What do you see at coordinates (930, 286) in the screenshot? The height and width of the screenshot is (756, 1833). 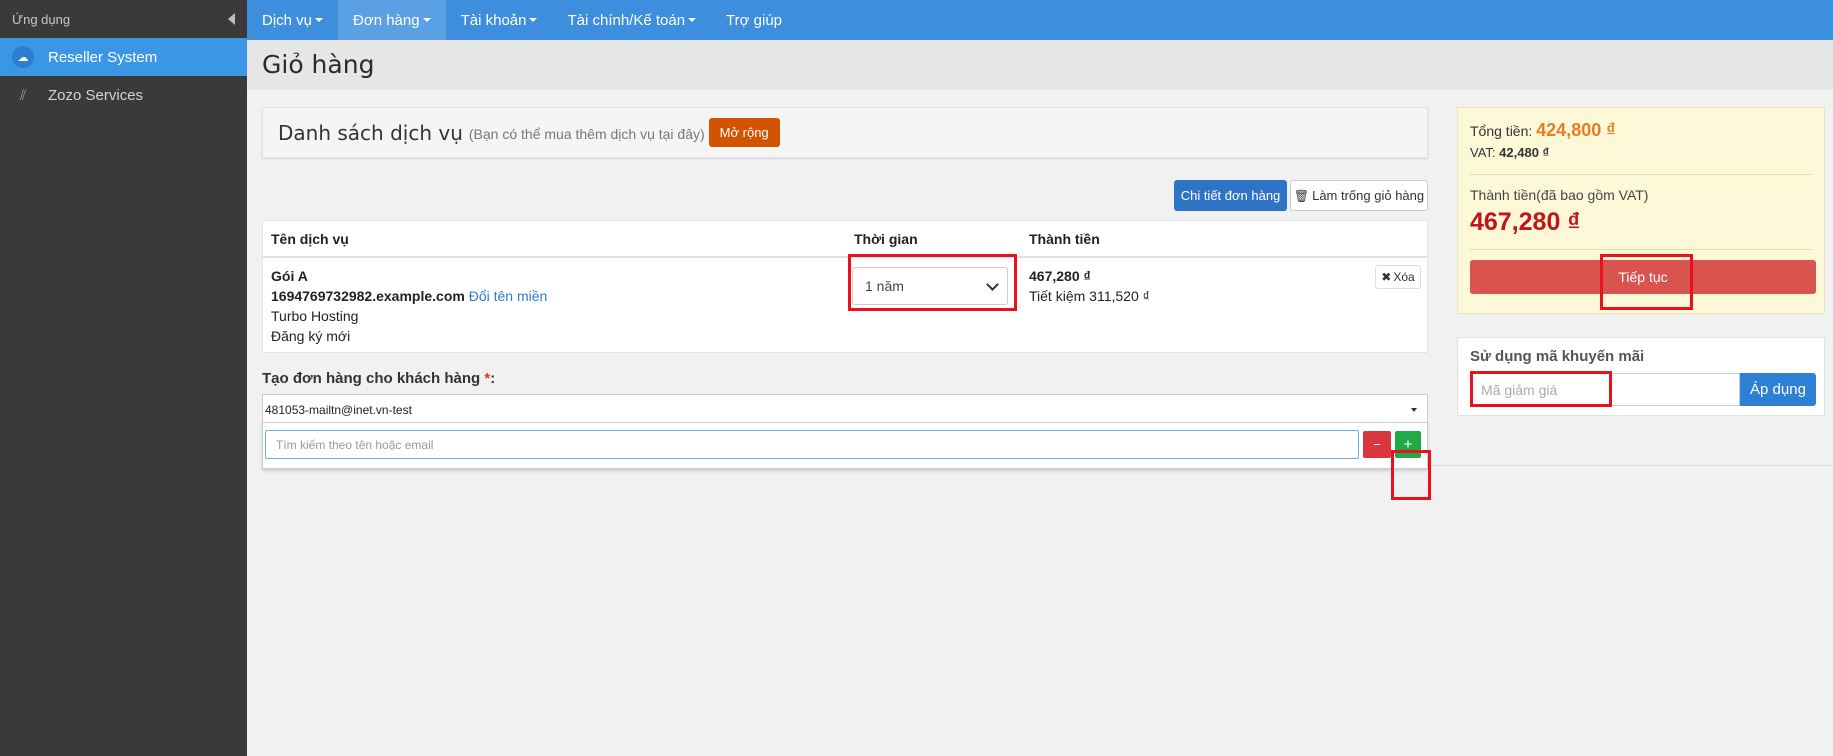 I see `period-select: 1 năm` at bounding box center [930, 286].